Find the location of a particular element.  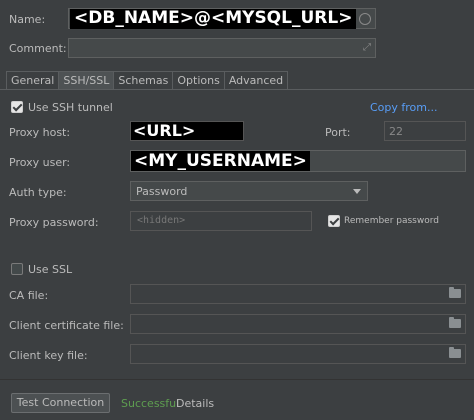

status-text: Successful is located at coordinates (150, 403).